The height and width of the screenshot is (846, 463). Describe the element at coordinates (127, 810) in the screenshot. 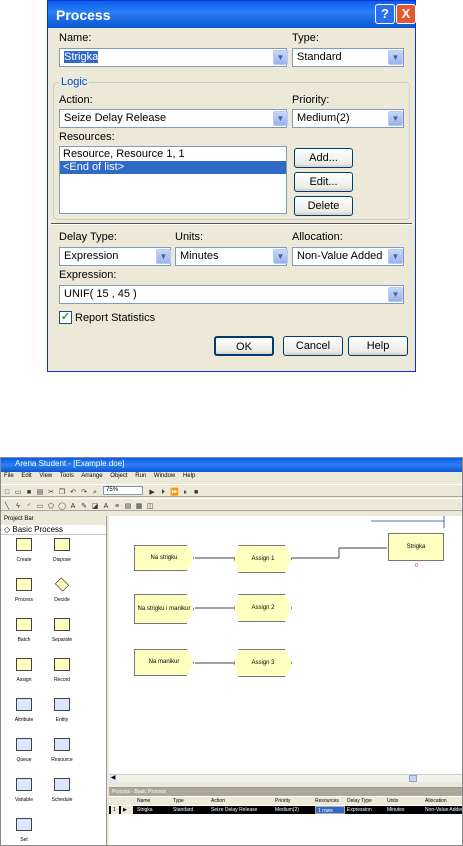

I see `row-selector-icon: ▶` at that location.